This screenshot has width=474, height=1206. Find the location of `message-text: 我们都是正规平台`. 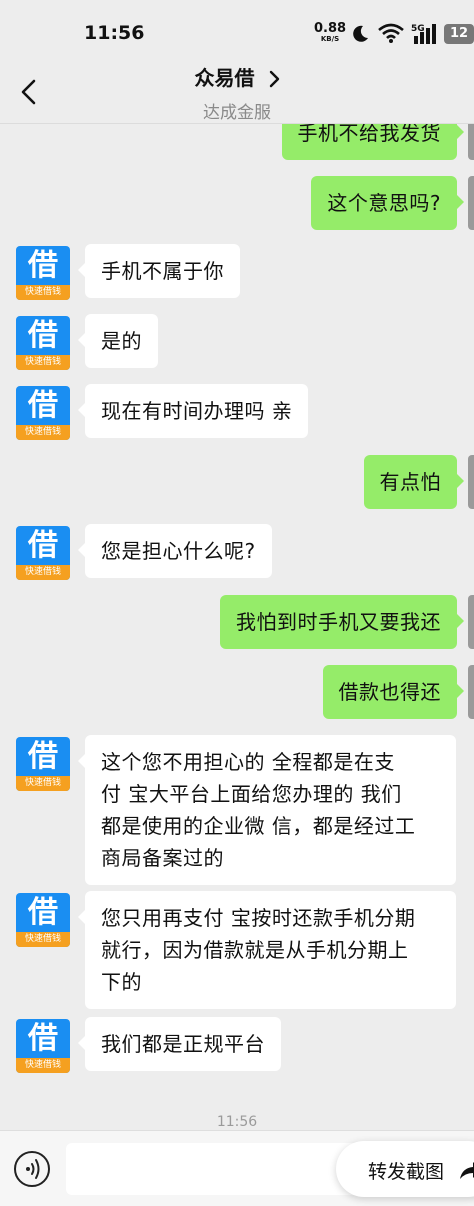

message-text: 我们都是正规平台 is located at coordinates (183, 1044).